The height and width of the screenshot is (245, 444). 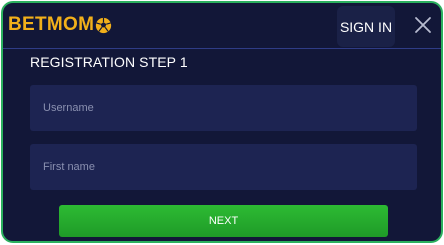 I want to click on close-icon, so click(x=423, y=25).